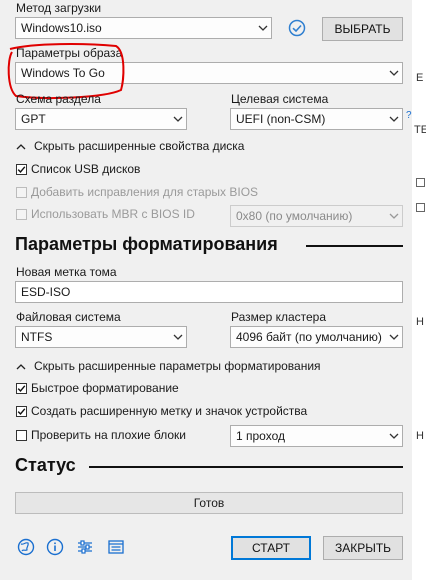 The image size is (426, 580). Describe the element at coordinates (419, 290) in the screenshot. I see `background-window-edge: Е ТЕ Н Н` at that location.